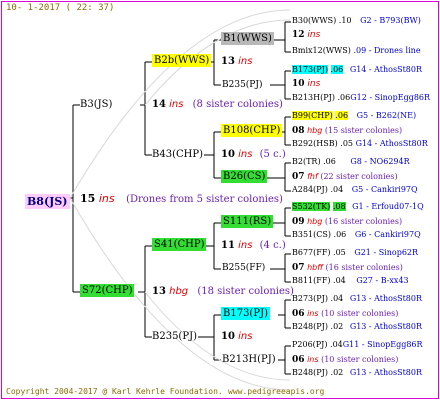  What do you see at coordinates (245, 313) in the screenshot?
I see `g3-dds-id: B173(PJ)` at bounding box center [245, 313].